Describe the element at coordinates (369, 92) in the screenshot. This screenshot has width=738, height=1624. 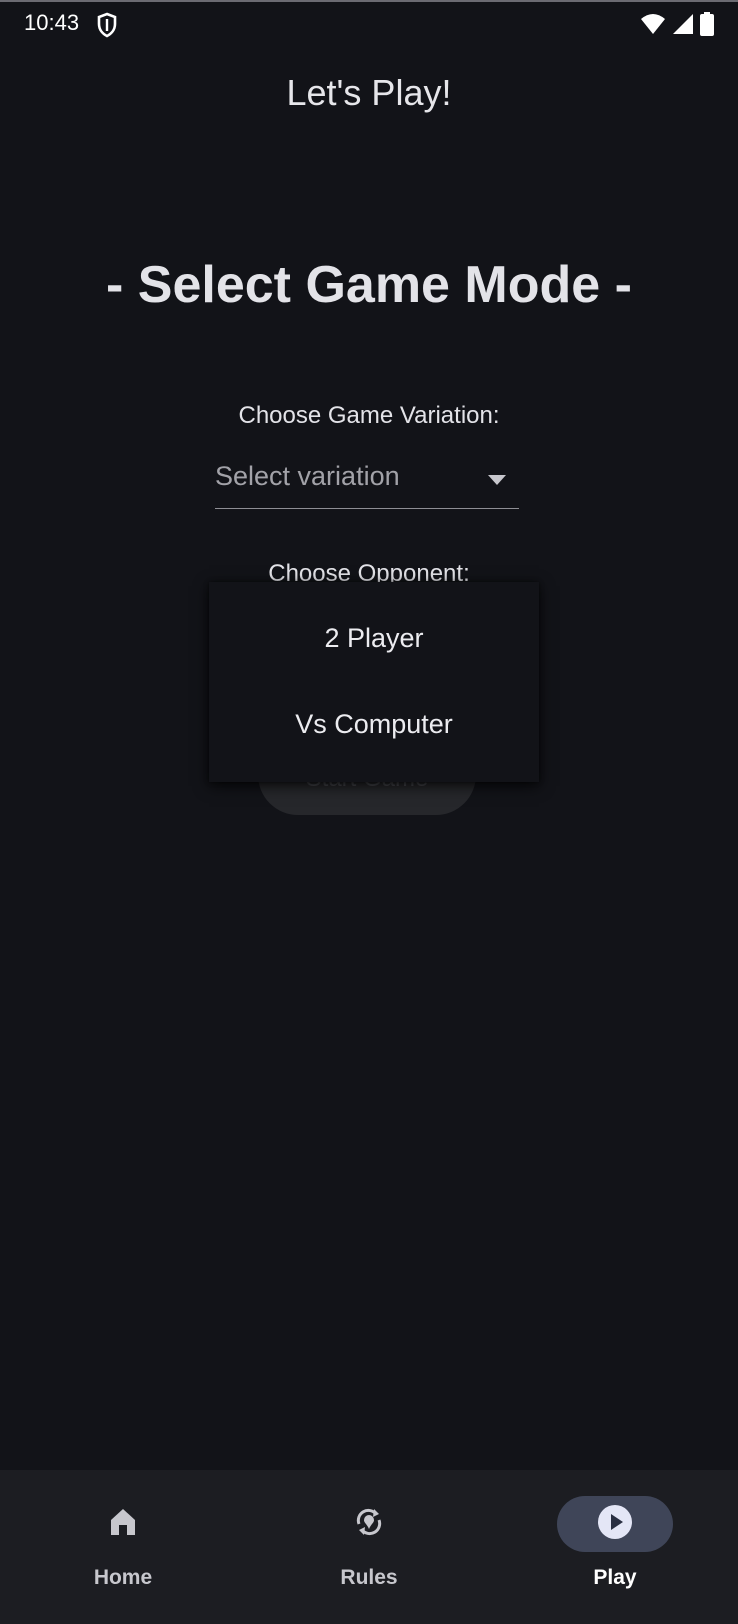
I see `app-title: Let's Play!` at that location.